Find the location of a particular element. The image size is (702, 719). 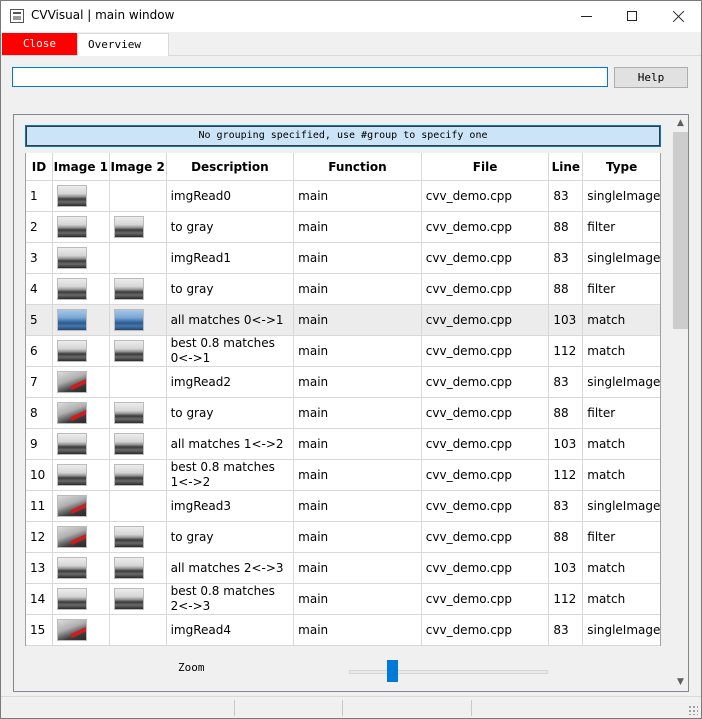

cell-id: 11 is located at coordinates (39, 506).